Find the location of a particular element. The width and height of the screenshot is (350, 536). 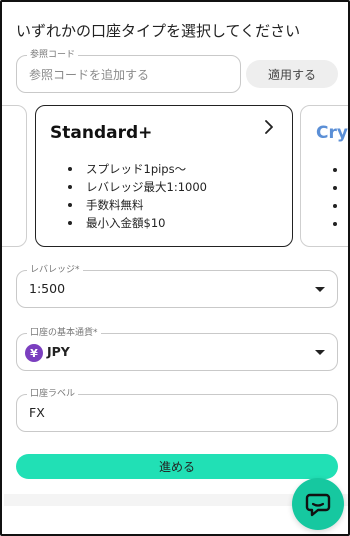

apply-button: 適用する is located at coordinates (292, 74).